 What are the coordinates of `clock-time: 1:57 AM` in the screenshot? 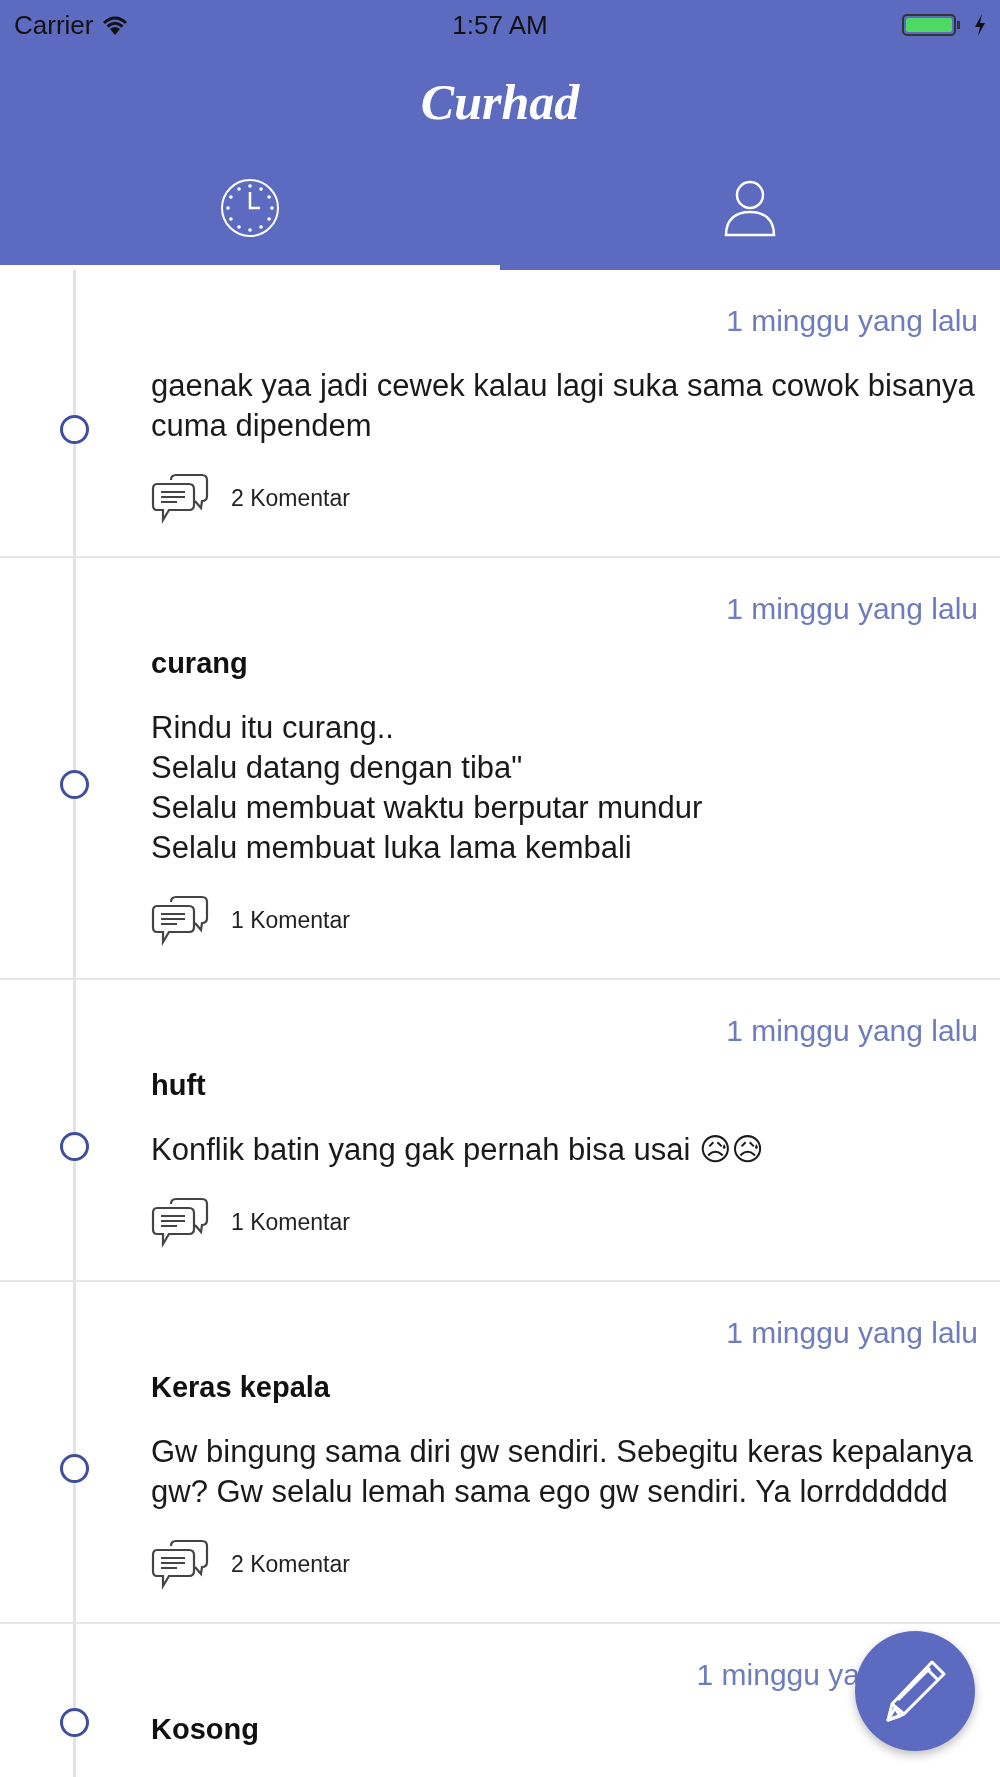 It's located at (500, 25).